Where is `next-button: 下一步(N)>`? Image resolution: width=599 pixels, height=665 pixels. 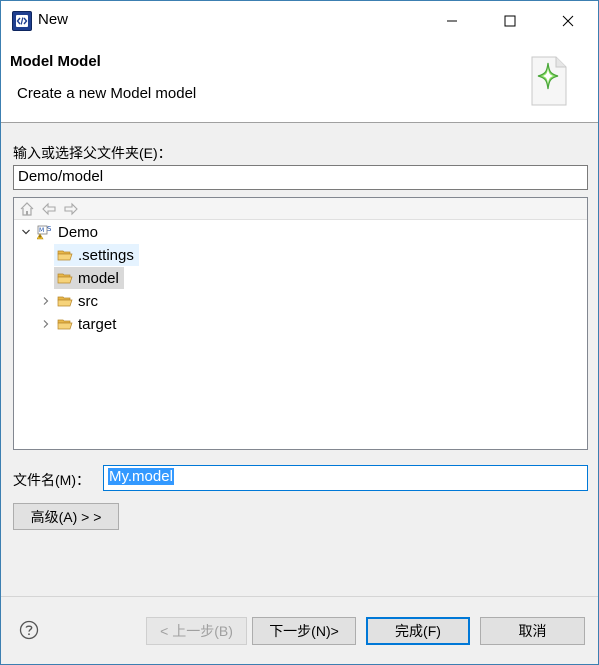 next-button: 下一步(N)> is located at coordinates (304, 631).